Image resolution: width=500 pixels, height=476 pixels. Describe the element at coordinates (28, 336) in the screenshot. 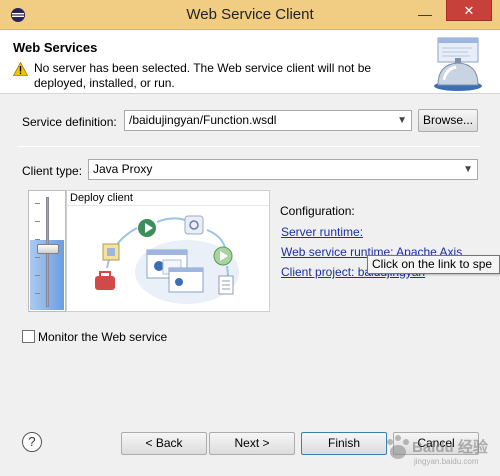

I see `monitor-checkbox` at that location.